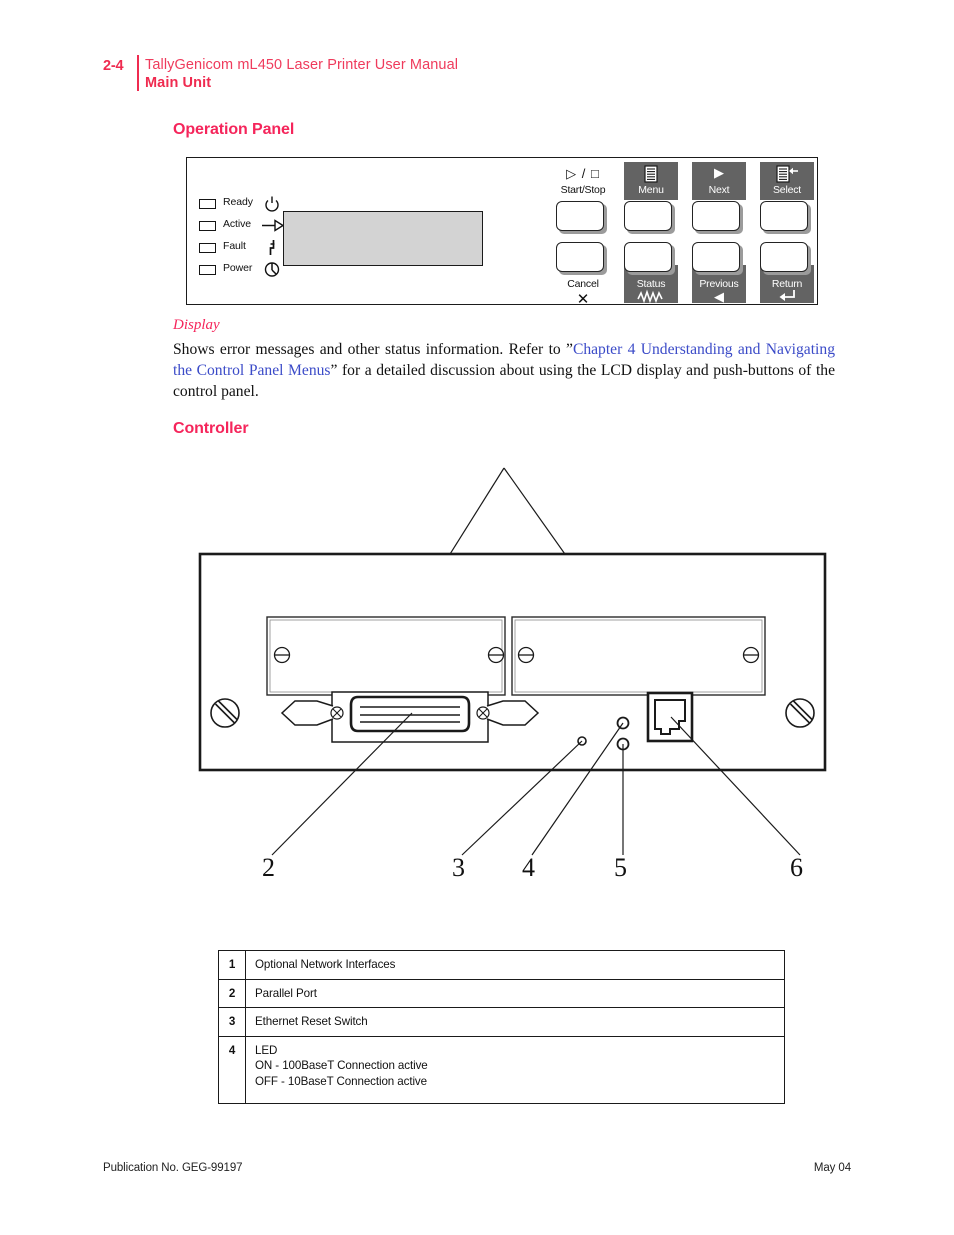 Image resolution: width=954 pixels, height=1235 pixels. Describe the element at coordinates (648, 216) in the screenshot. I see `key-button-menu` at that location.